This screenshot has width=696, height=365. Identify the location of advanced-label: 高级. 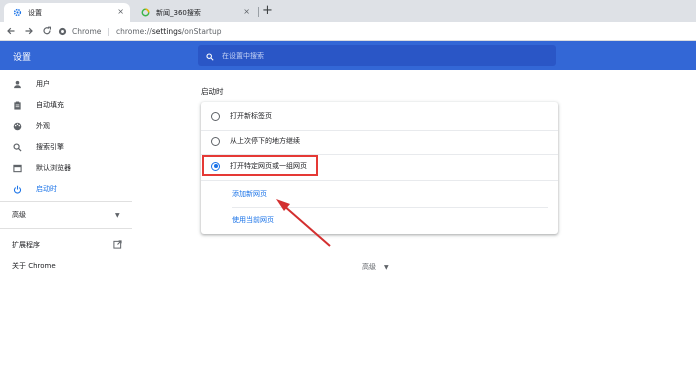
(369, 267).